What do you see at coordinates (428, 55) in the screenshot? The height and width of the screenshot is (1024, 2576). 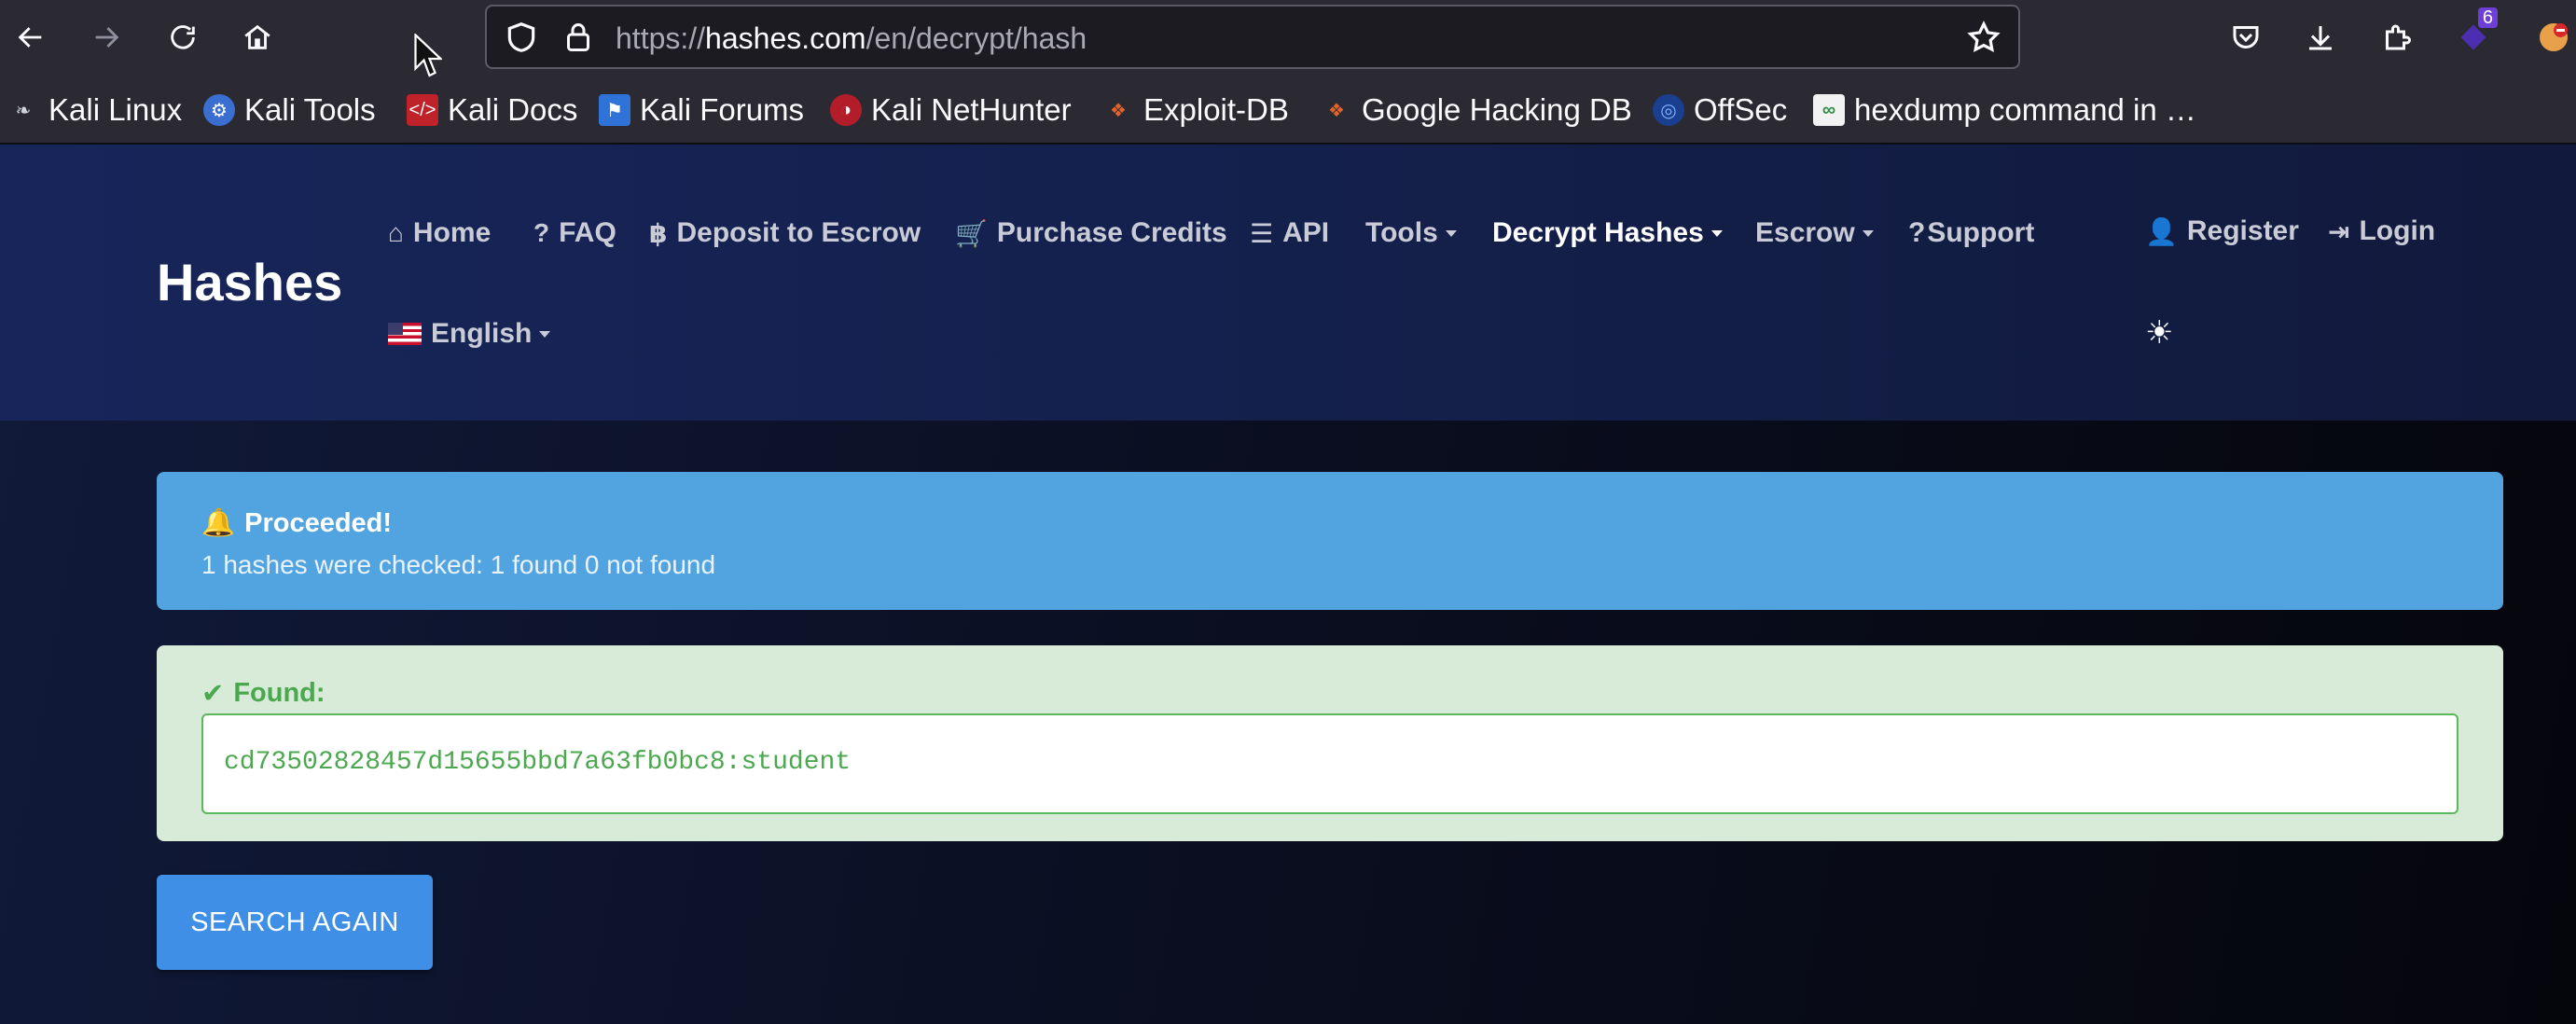 I see `mouse-cursor-icon` at bounding box center [428, 55].